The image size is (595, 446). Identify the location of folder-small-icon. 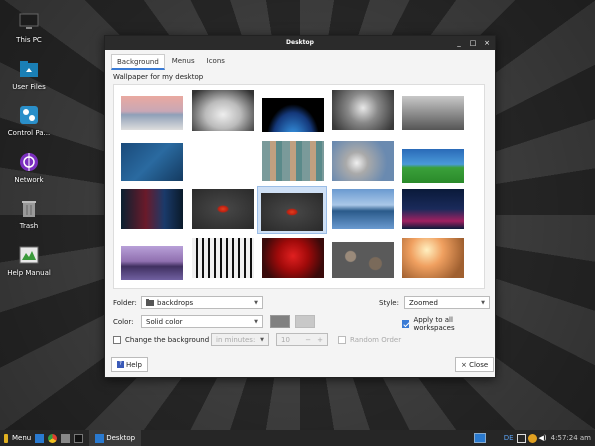
(150, 302).